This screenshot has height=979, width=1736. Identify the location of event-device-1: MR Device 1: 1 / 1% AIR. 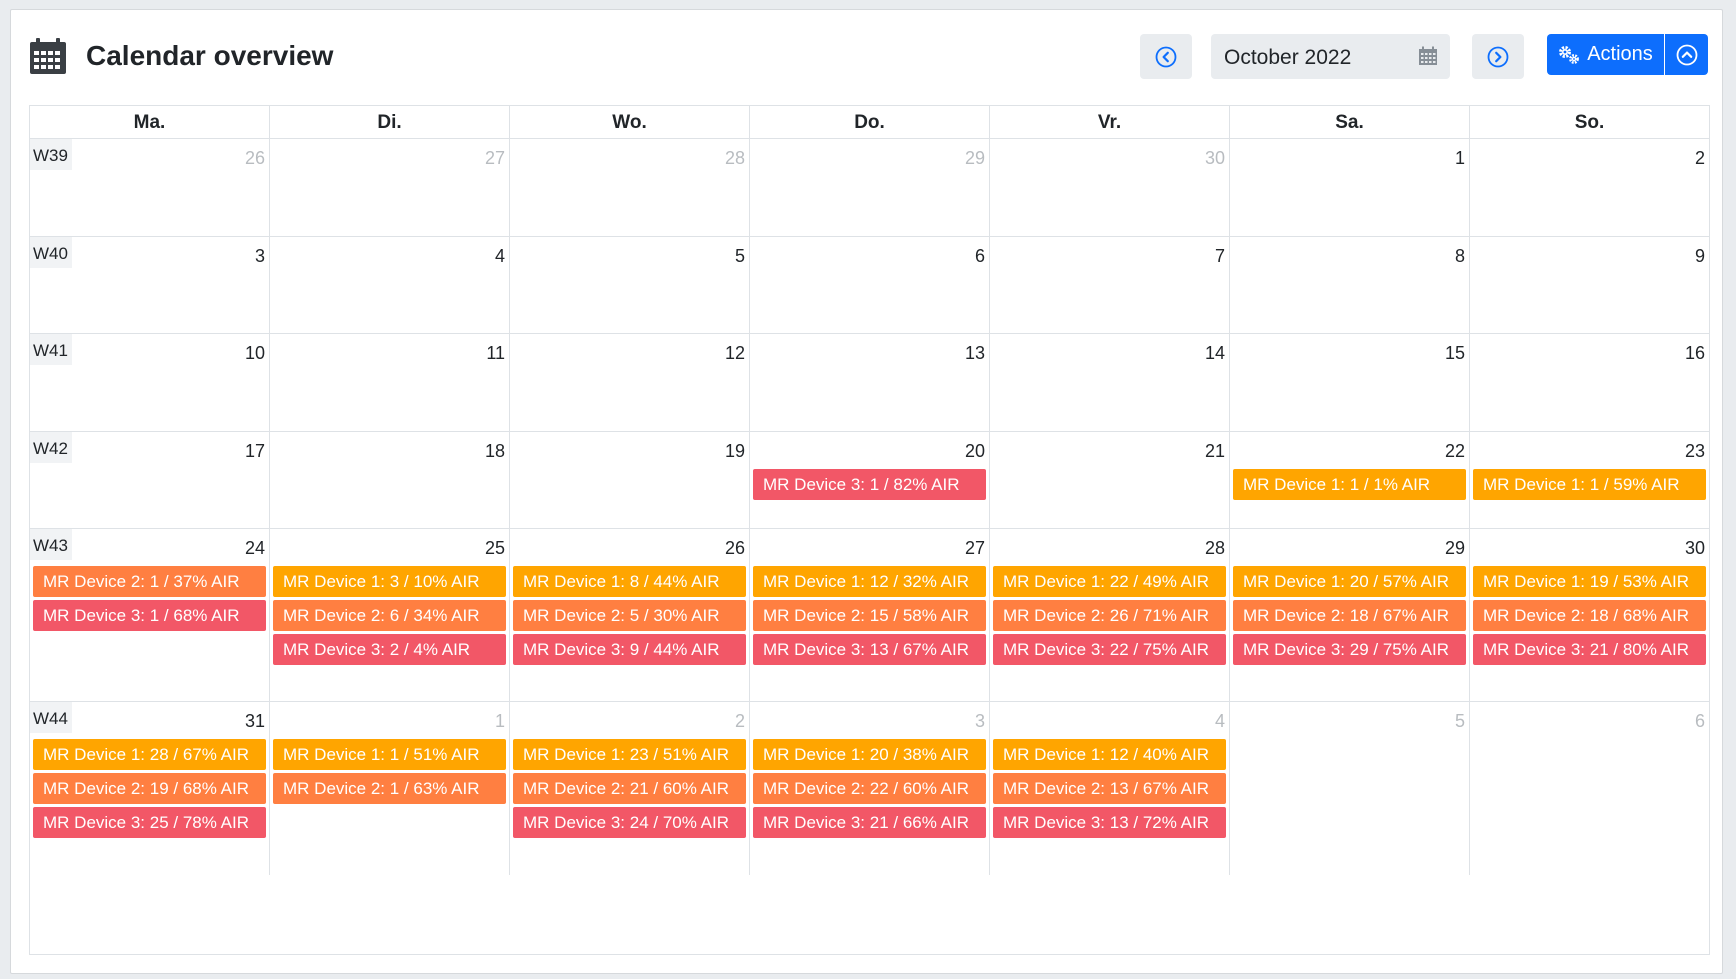
(1349, 484).